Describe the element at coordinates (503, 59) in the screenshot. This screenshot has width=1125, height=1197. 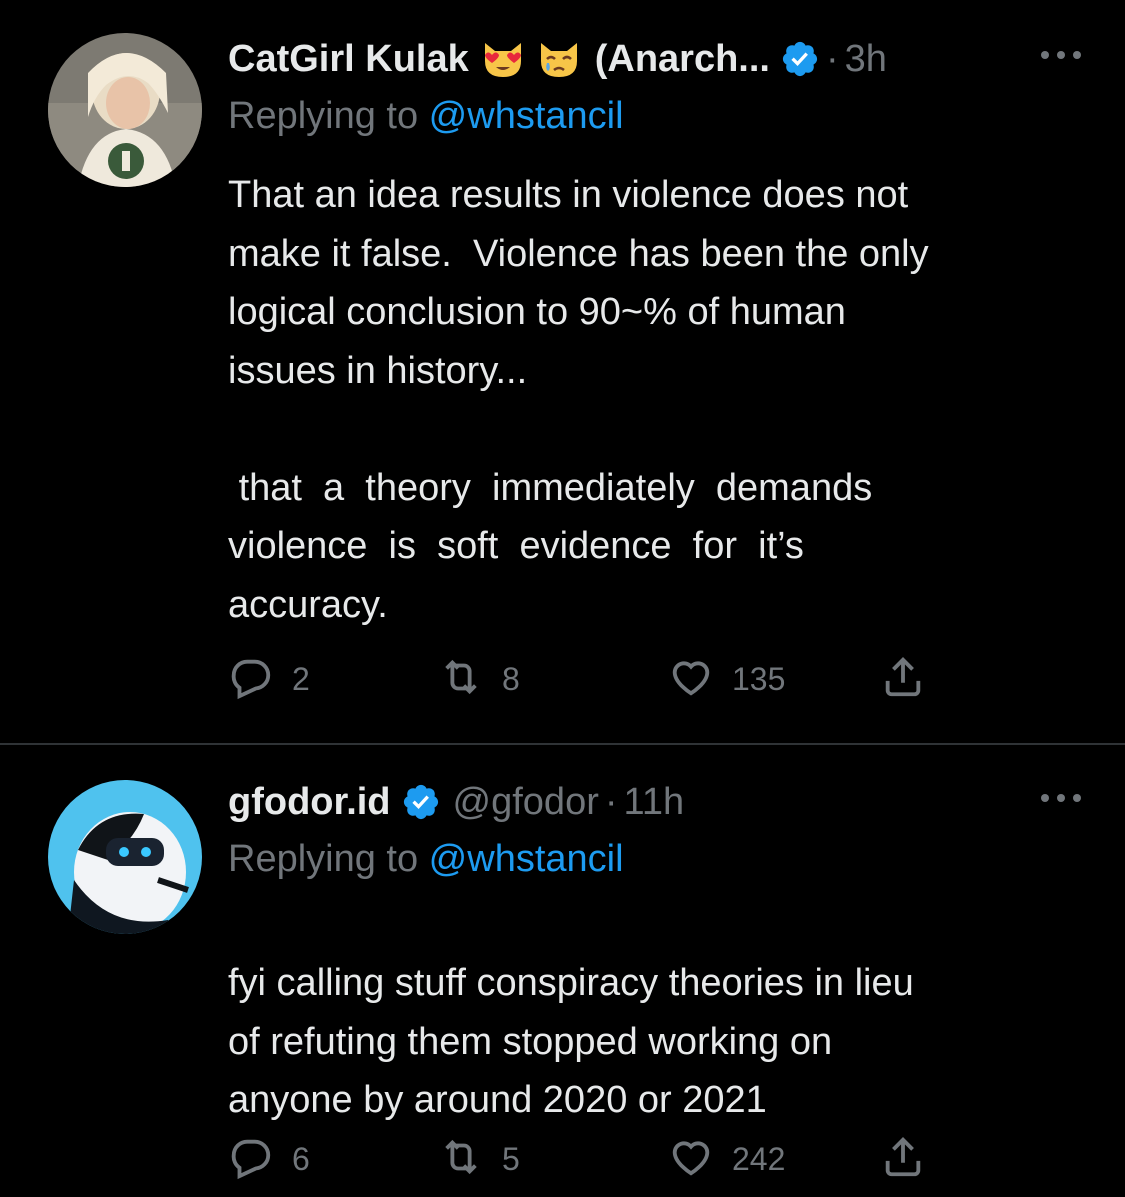
I see `heart-eyes-cat-emoji` at that location.